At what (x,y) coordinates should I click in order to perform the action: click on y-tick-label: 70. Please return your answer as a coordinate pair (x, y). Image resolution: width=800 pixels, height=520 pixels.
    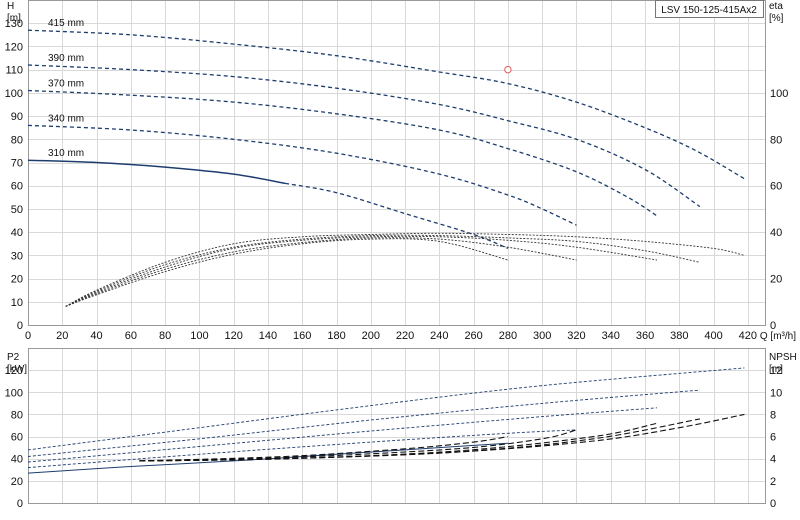
    Looking at the image, I should click on (17, 164).